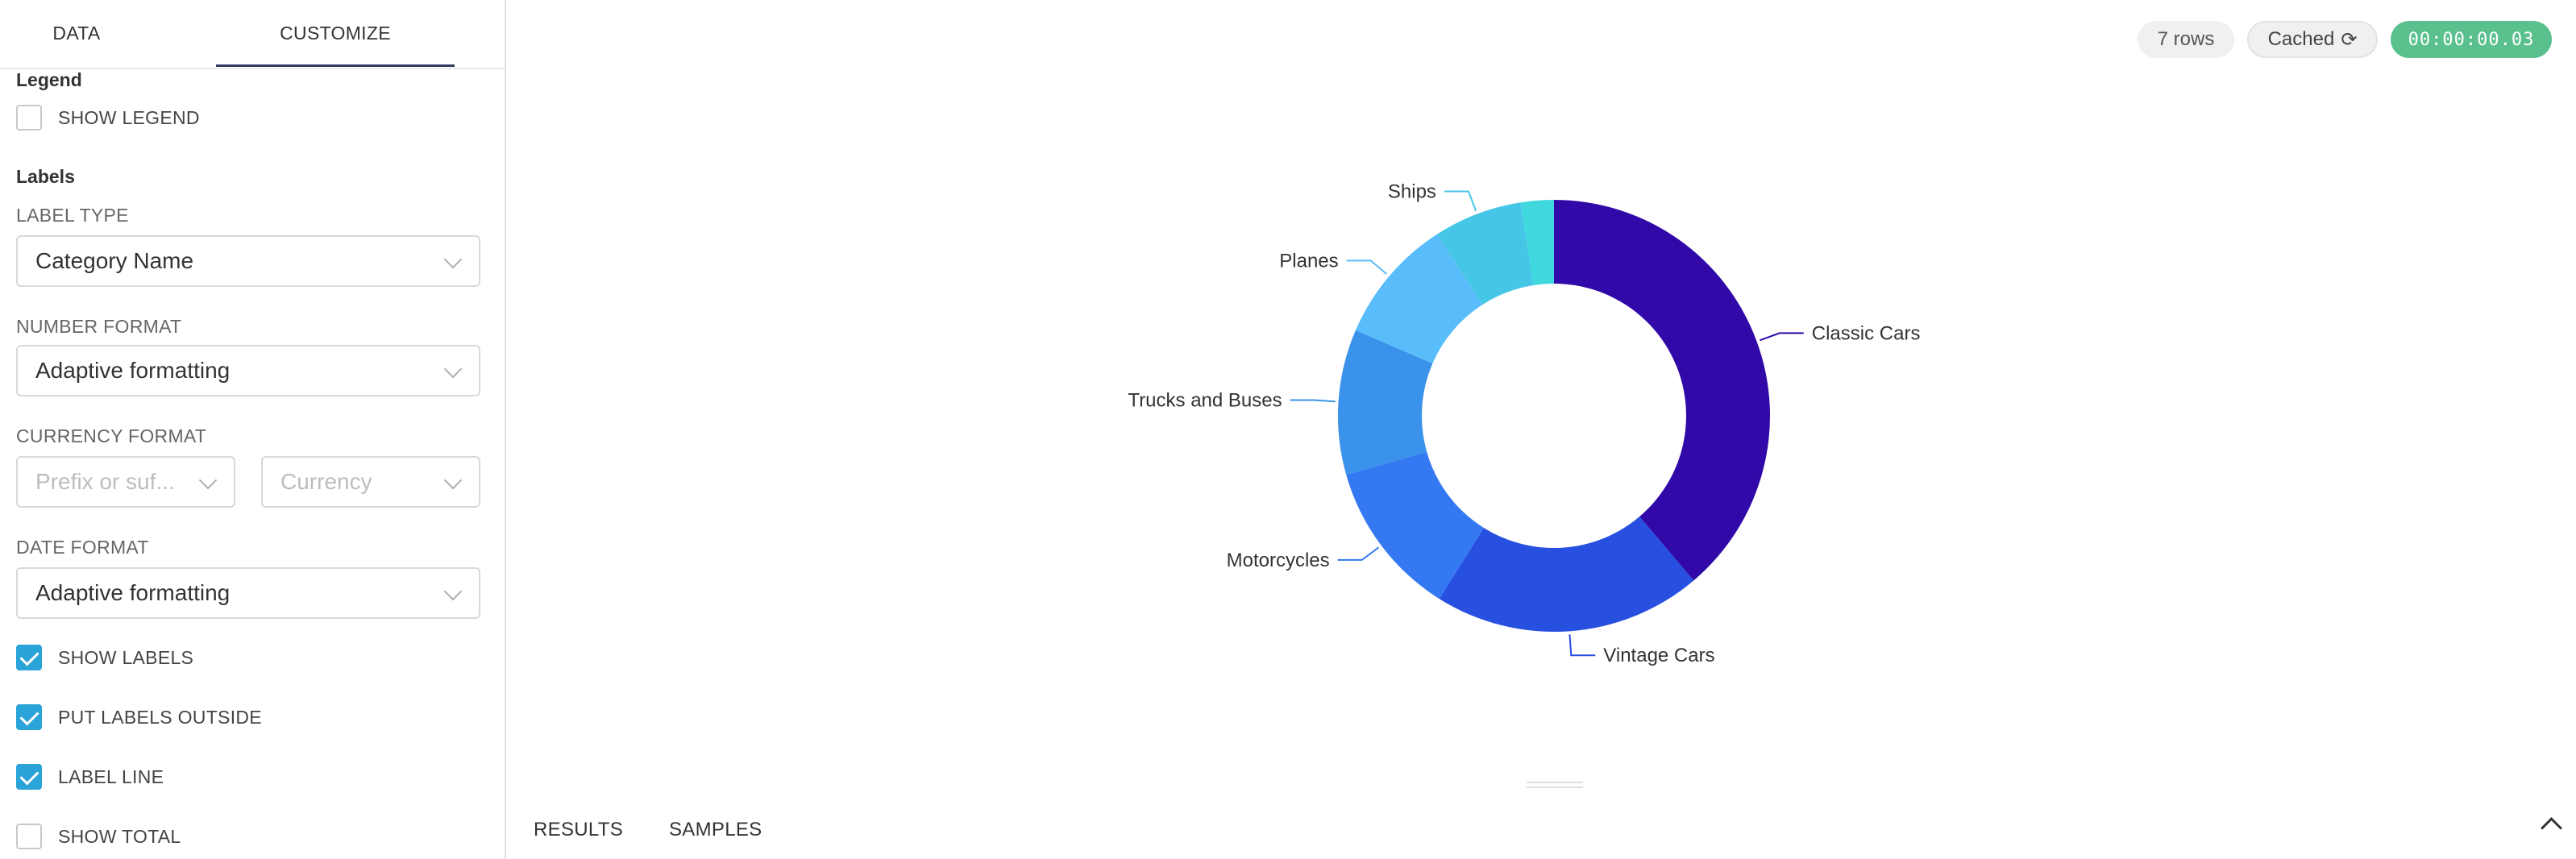 The width and height of the screenshot is (2576, 859). I want to click on date-format-value: Adaptive formatting, so click(133, 592).